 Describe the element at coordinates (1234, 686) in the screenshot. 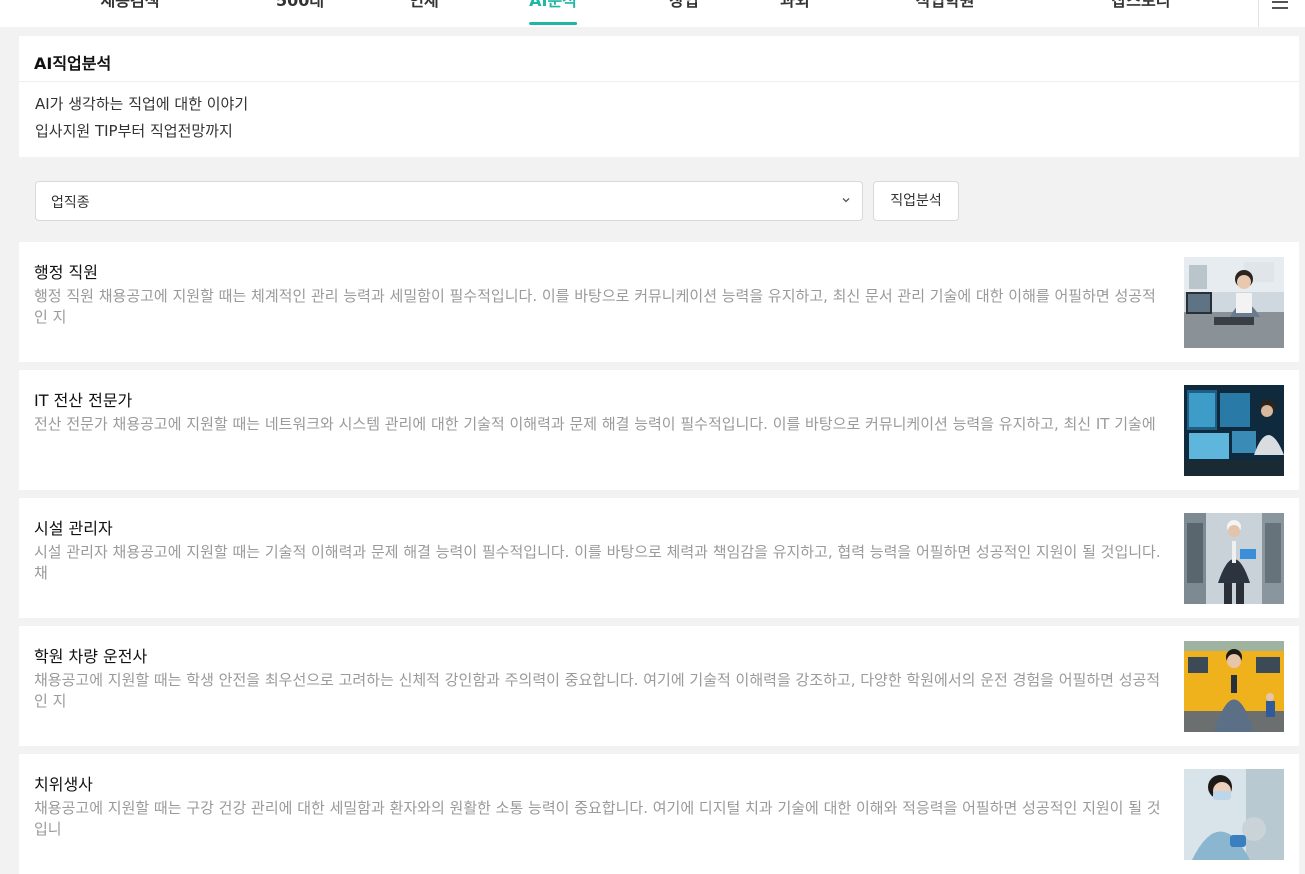

I see `bus-driver-photo` at that location.